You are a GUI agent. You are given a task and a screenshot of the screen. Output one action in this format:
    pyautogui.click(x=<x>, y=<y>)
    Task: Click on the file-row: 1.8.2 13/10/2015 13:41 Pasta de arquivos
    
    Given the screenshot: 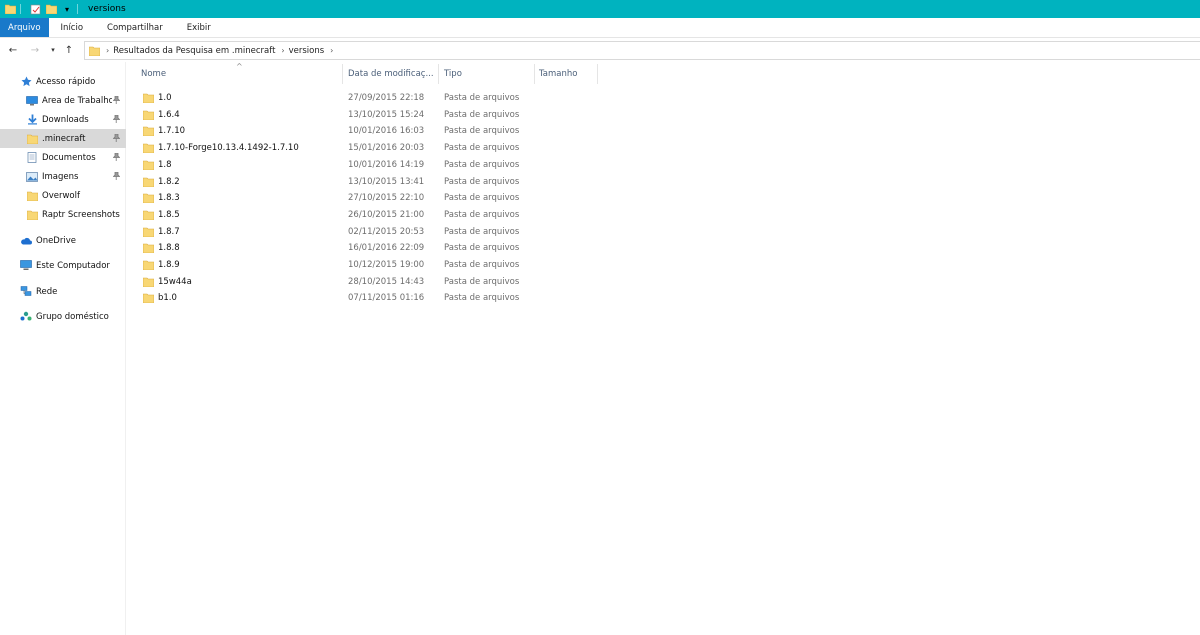 What is the action you would take?
    pyautogui.click(x=665, y=183)
    